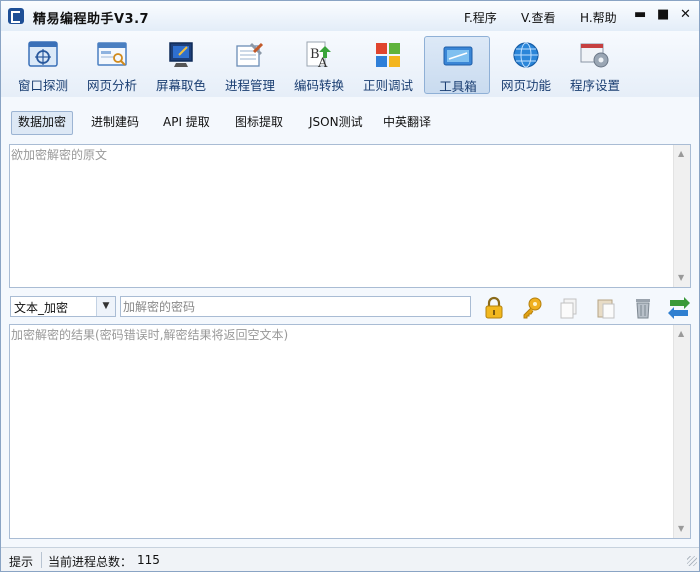 The width and height of the screenshot is (700, 572). Describe the element at coordinates (594, 85) in the screenshot. I see `tool-label: 程序设置` at that location.